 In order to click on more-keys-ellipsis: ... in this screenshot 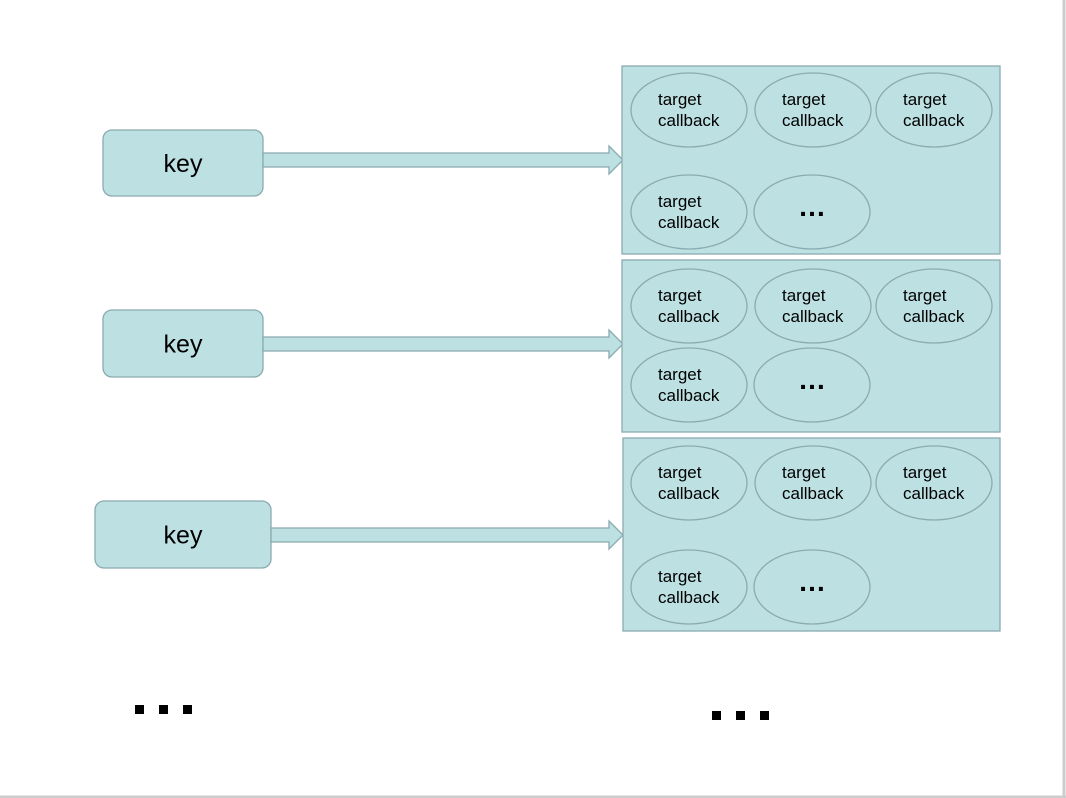, I will do `click(163, 709)`.